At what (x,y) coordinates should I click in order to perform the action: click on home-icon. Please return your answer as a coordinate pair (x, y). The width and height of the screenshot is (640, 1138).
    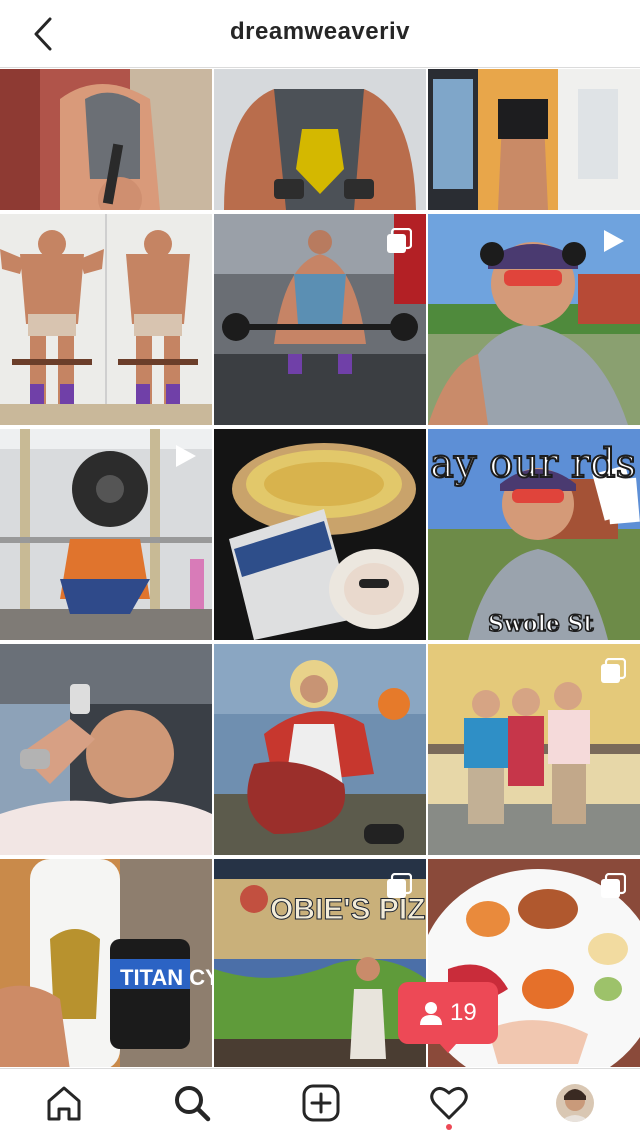
    Looking at the image, I should click on (64, 1103).